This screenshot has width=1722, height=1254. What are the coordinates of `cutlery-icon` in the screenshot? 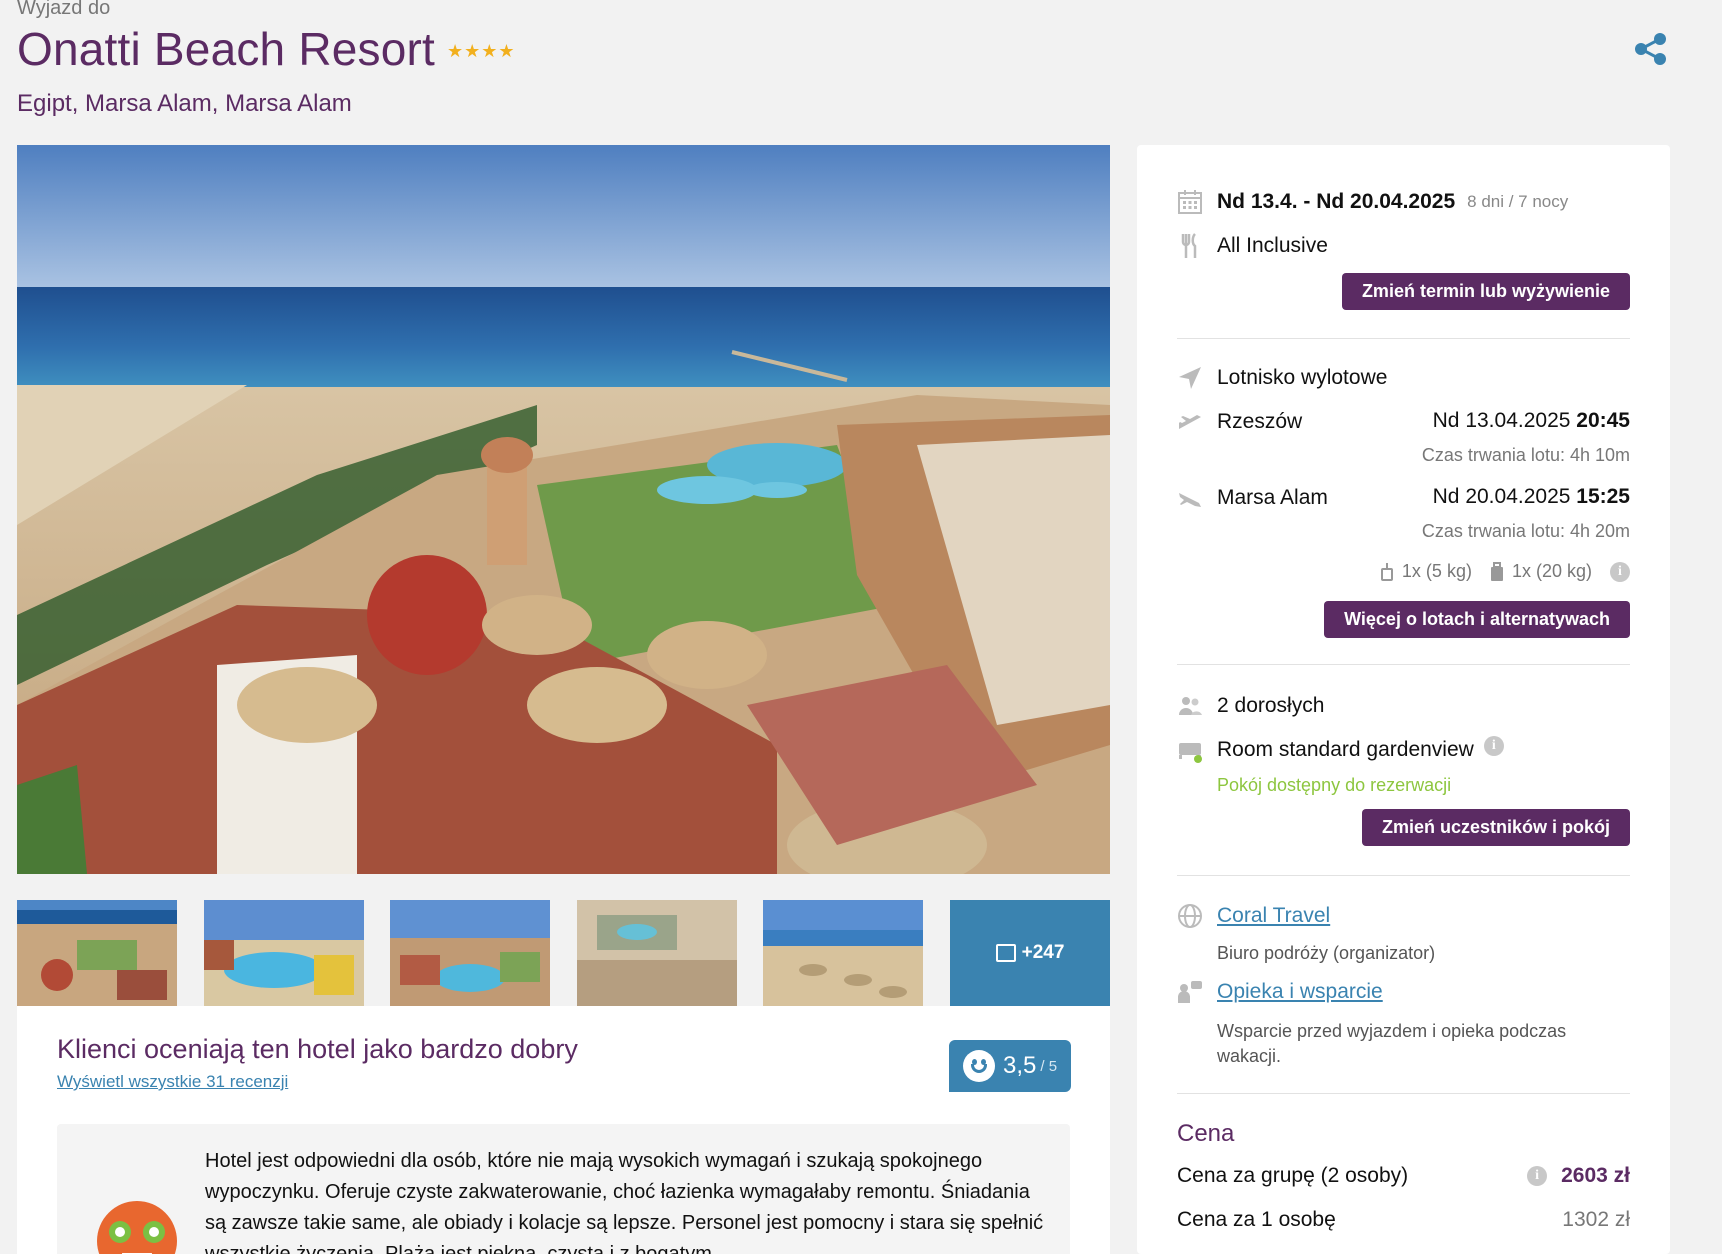 It's located at (1189, 245).